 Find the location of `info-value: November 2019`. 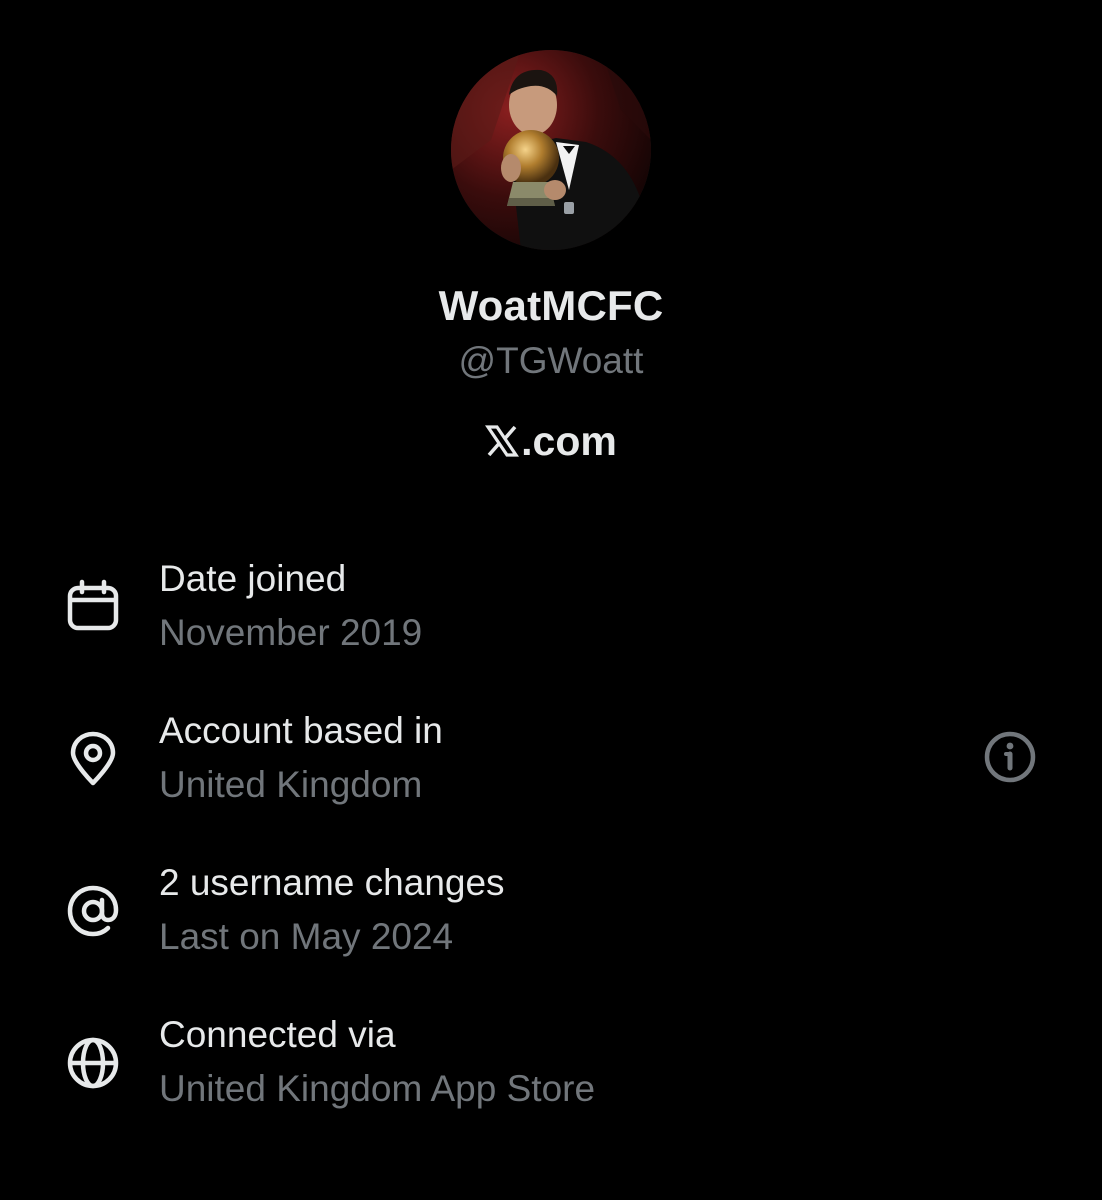

info-value: November 2019 is located at coordinates (291, 632).